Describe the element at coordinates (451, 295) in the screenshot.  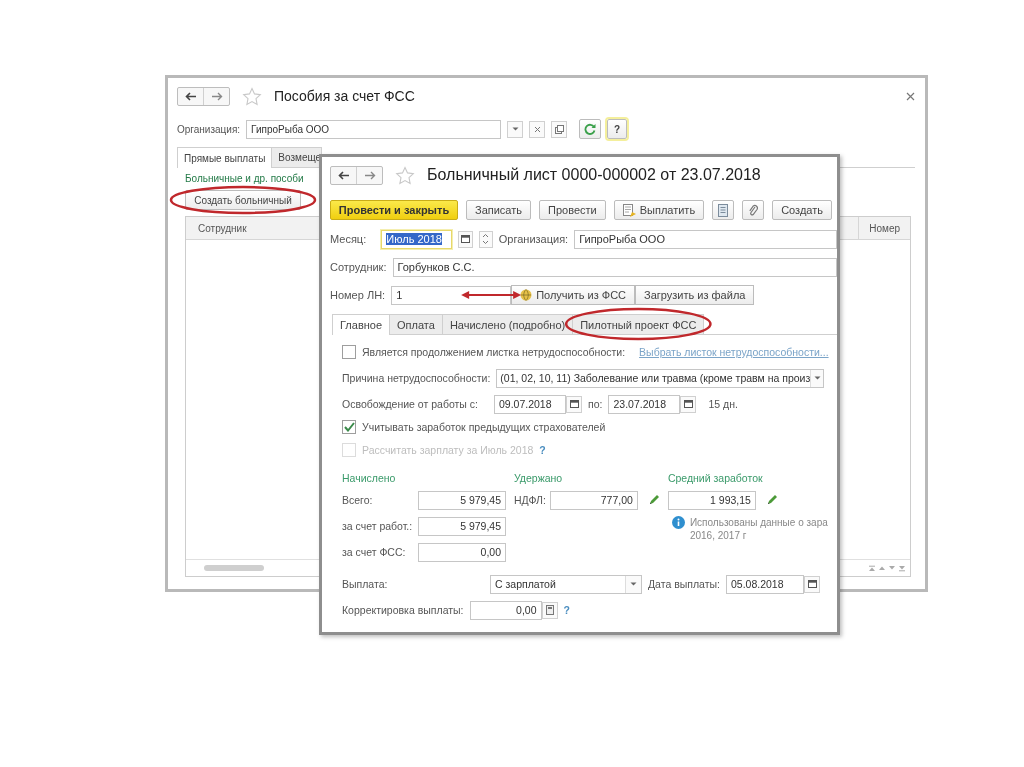
I see `number-field: 1` at that location.